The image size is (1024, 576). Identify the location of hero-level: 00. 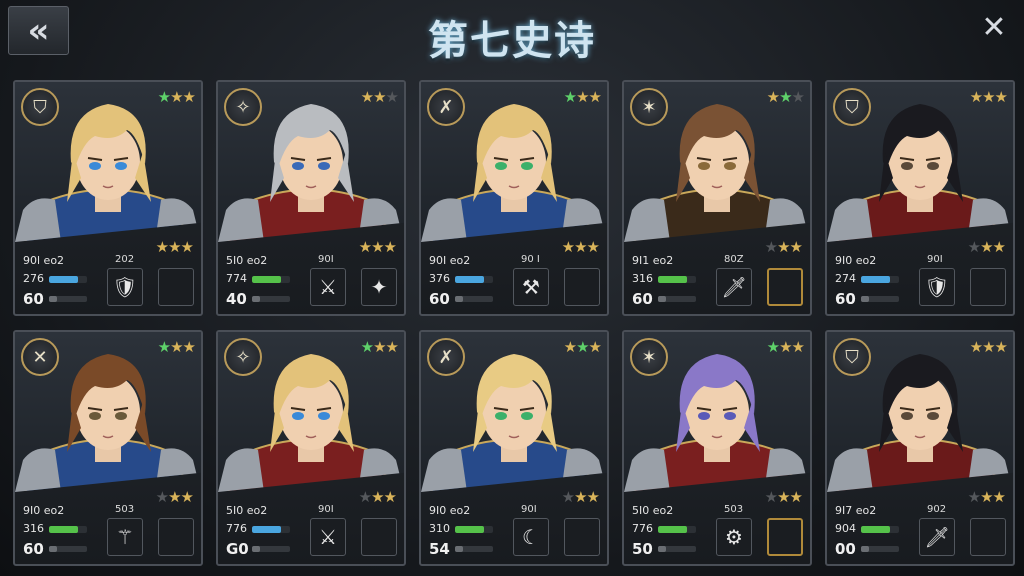
(845, 549).